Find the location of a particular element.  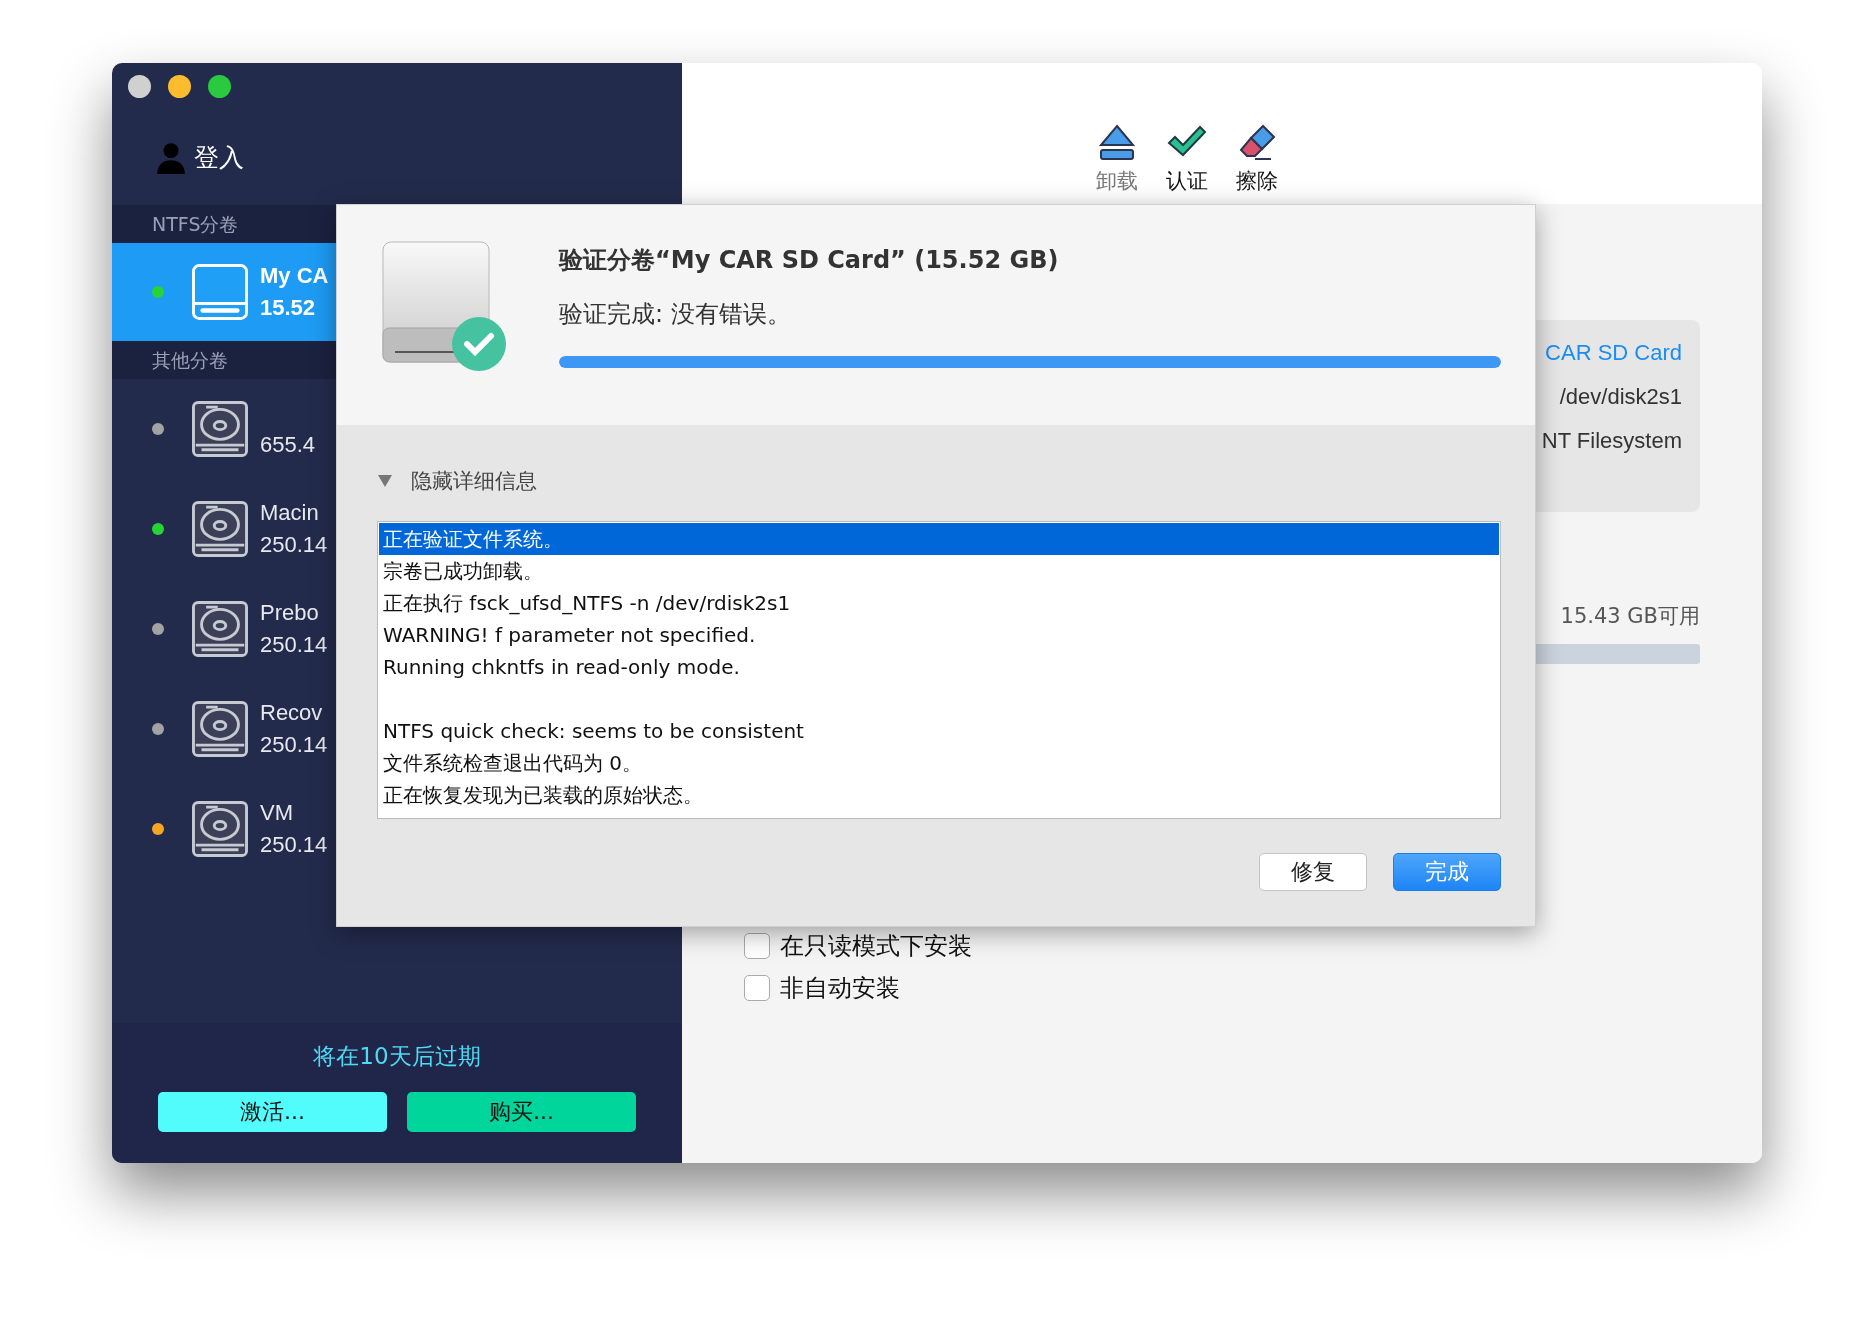

volume-name: Macin is located at coordinates (290, 513).